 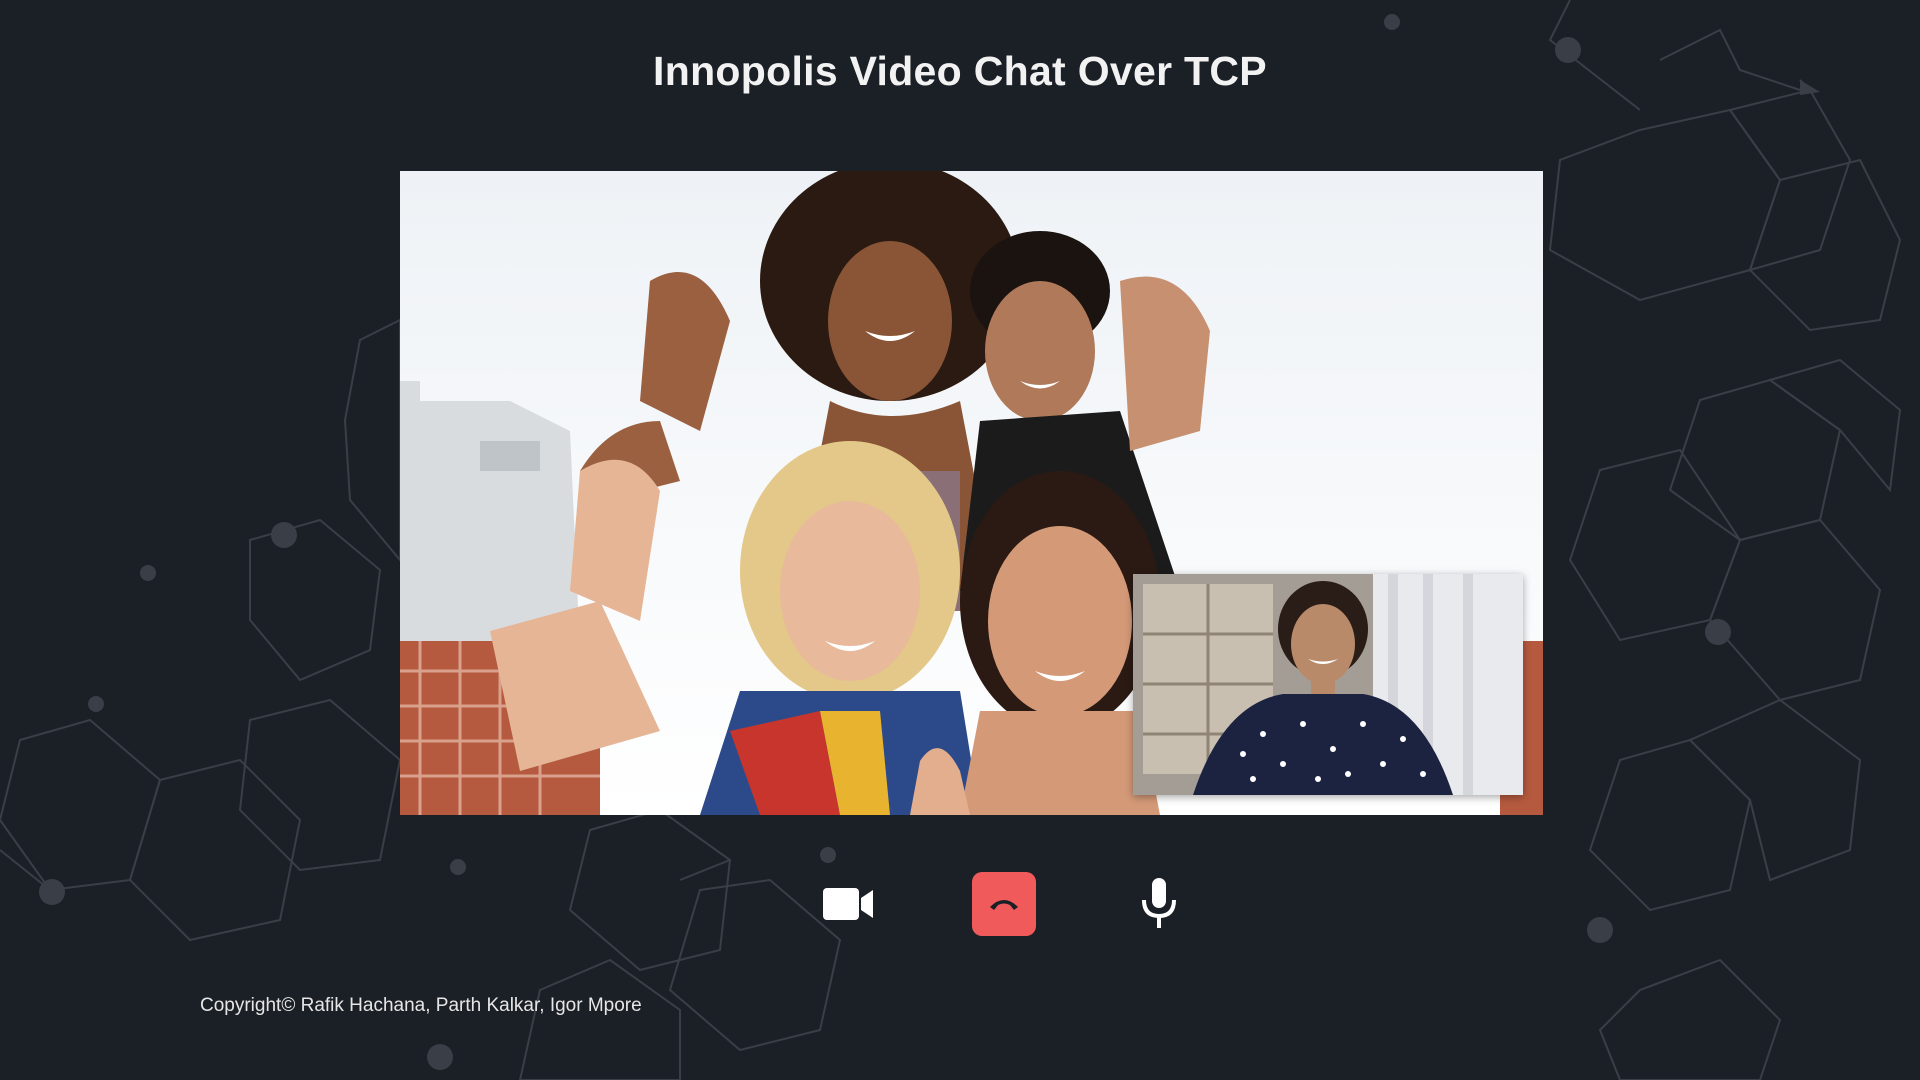 I want to click on microphone-icon, so click(x=1159, y=903).